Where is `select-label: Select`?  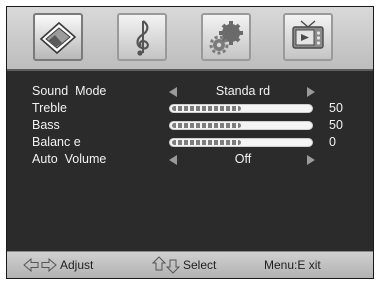
select-label: Select is located at coordinates (200, 265).